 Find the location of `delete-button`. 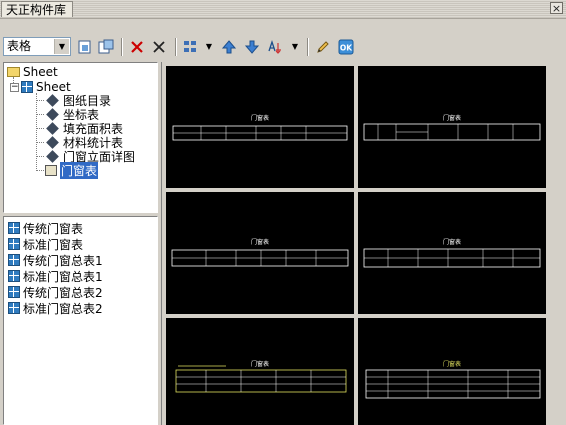

delete-button is located at coordinates (137, 47).